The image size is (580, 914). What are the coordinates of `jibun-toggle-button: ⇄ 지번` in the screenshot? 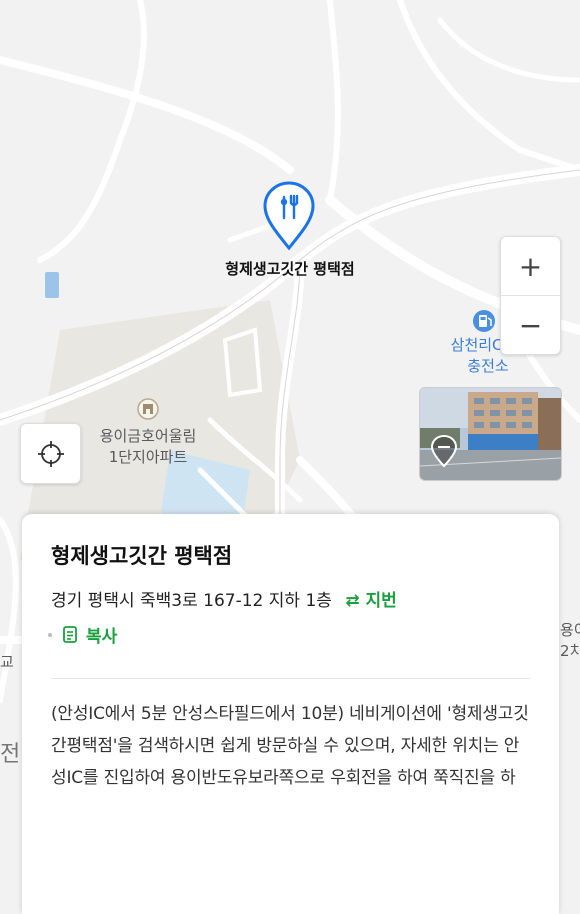 It's located at (370, 601).